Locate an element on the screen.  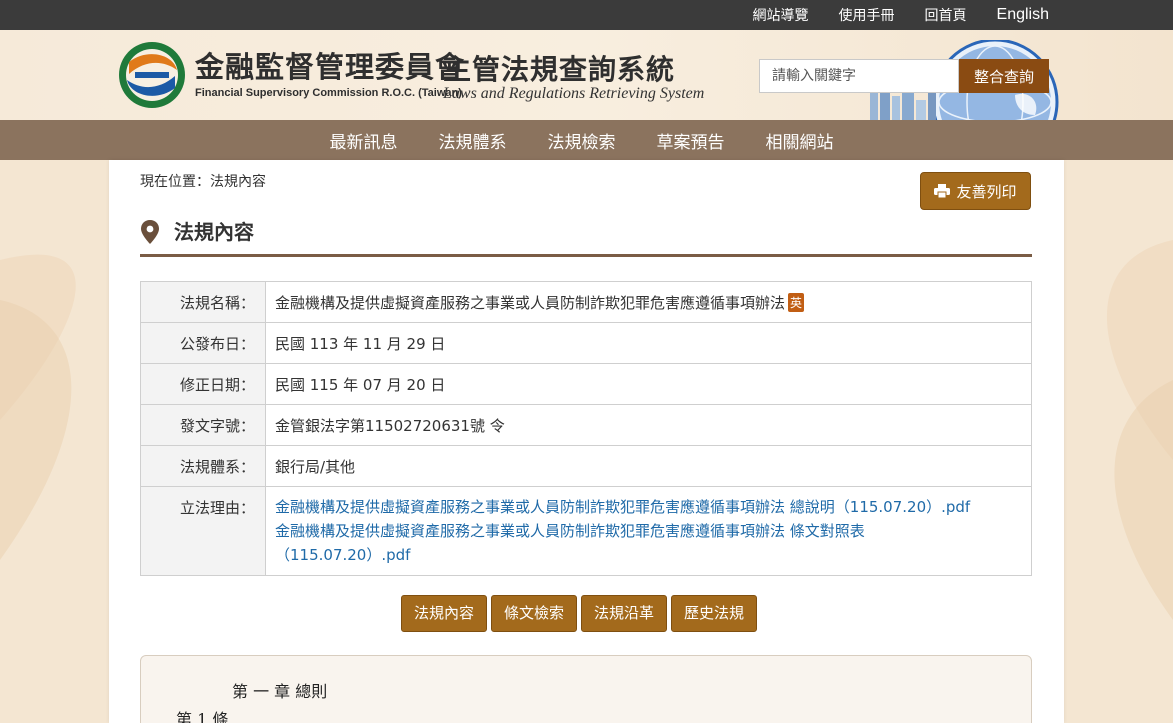
search-box: 整合查詢 is located at coordinates (904, 76).